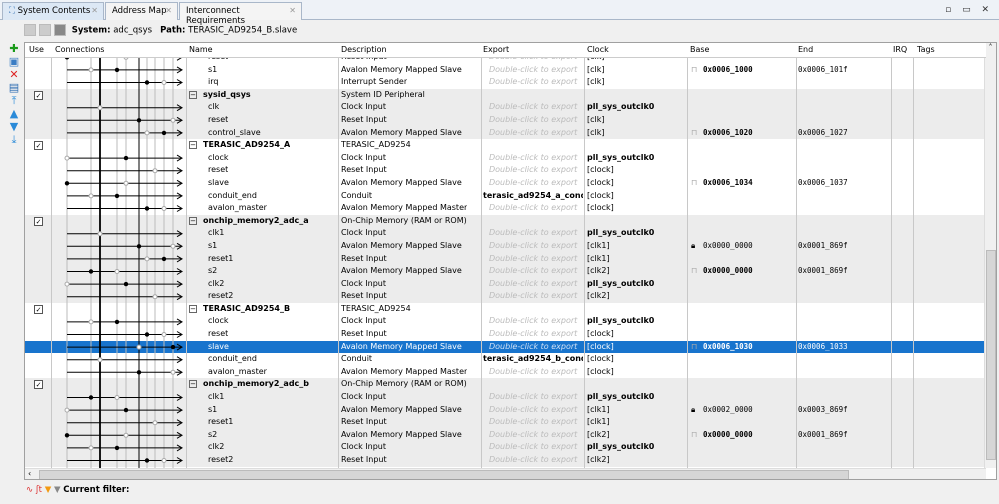 Image resolution: width=999 pixels, height=504 pixels. I want to click on column-tags: Tags, so click(926, 49).